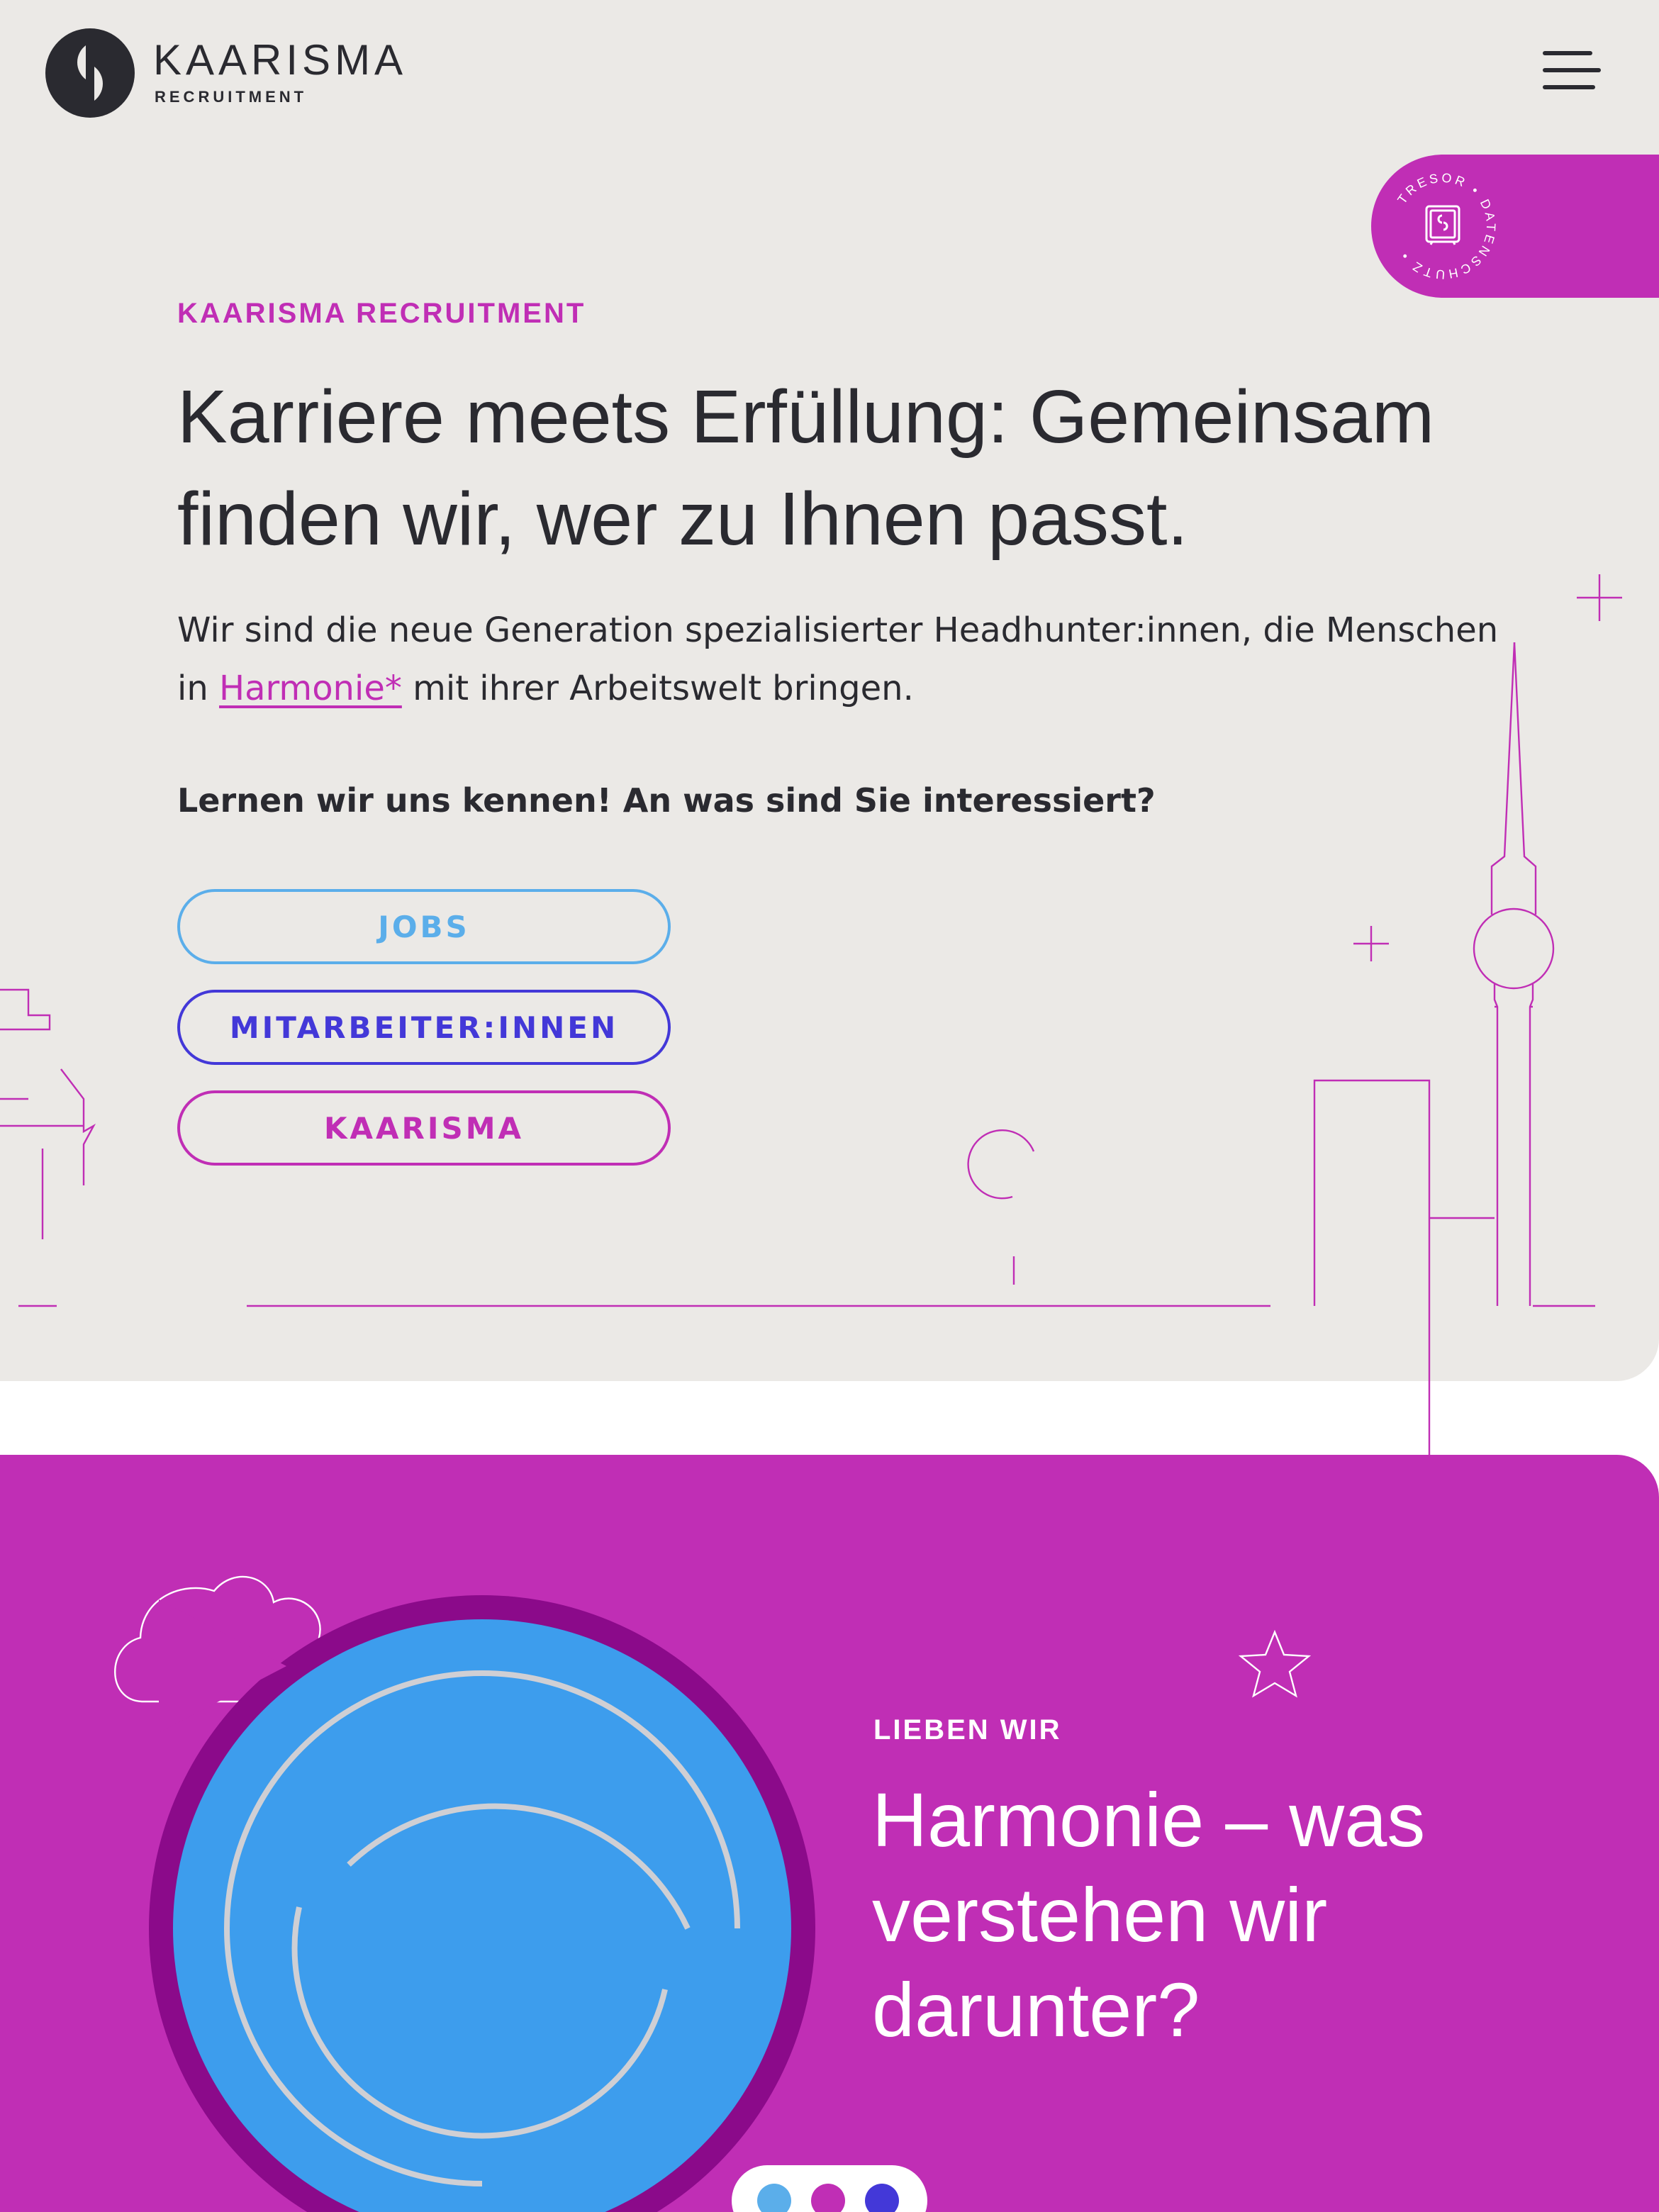 This screenshot has width=1659, height=2212. Describe the element at coordinates (1442, 225) in the screenshot. I see `safe-icon` at that location.